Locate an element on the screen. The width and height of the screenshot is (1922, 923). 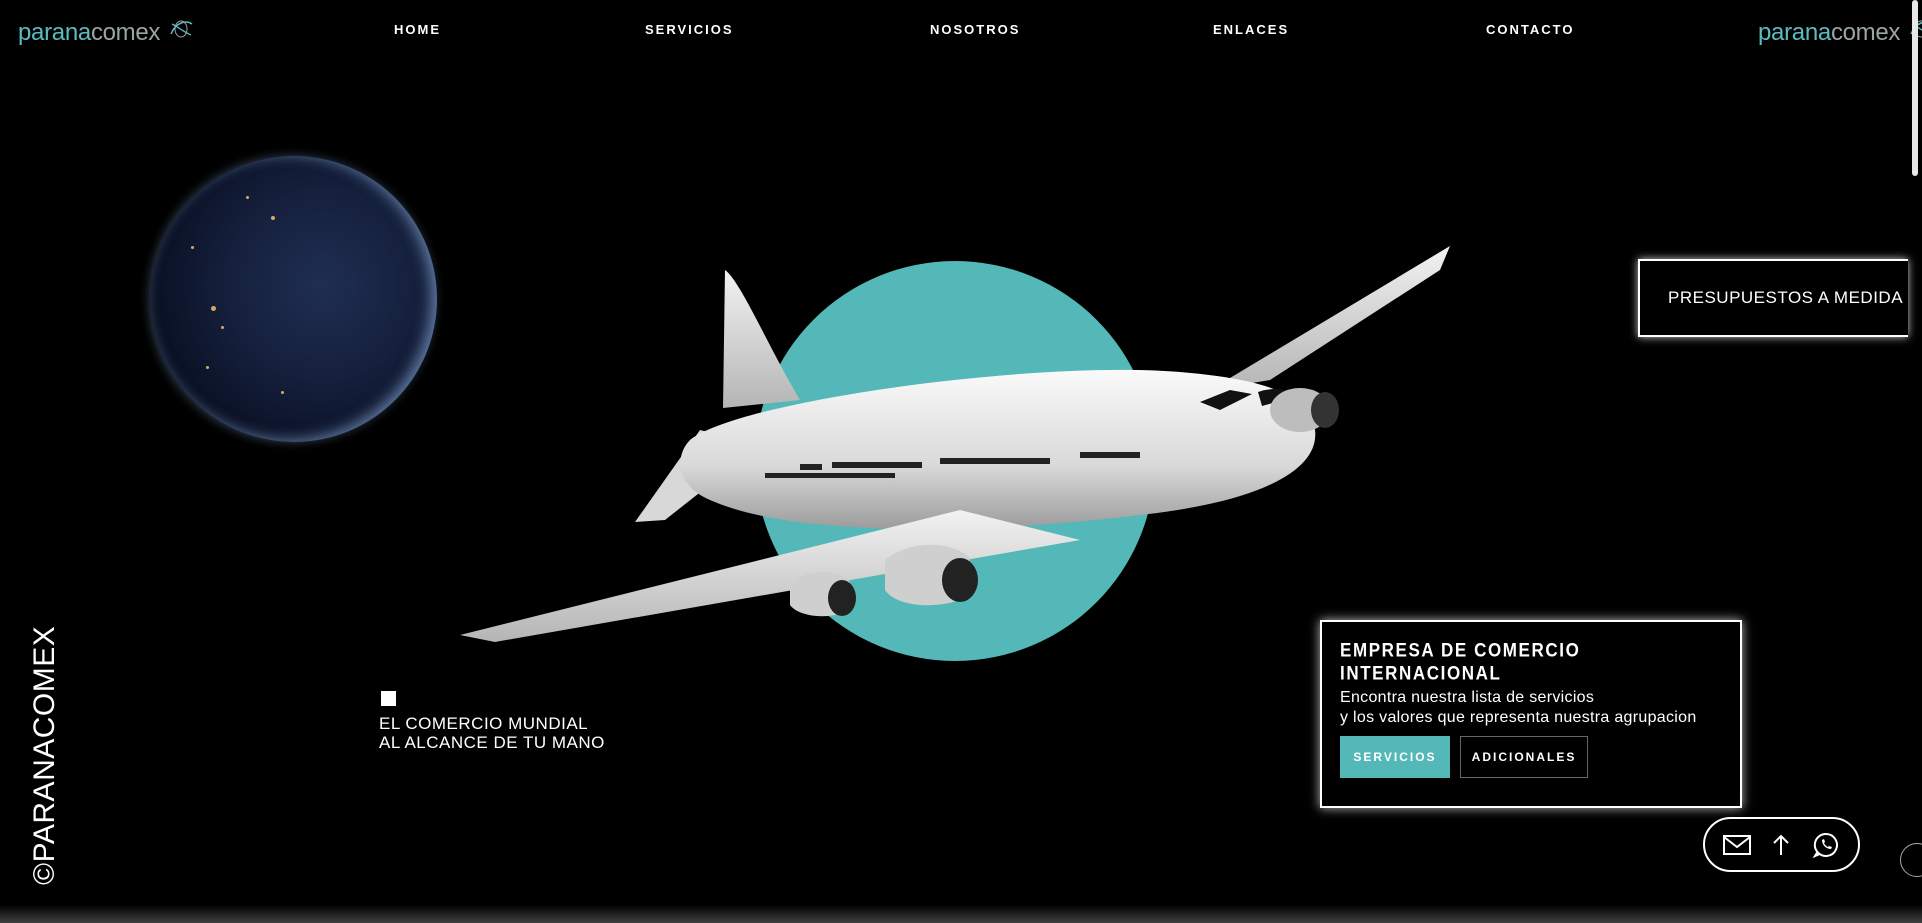
contact-bar is located at coordinates (1781, 844).